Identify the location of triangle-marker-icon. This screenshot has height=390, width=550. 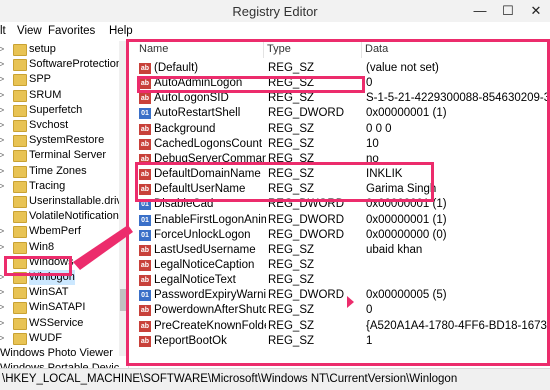
(350, 302).